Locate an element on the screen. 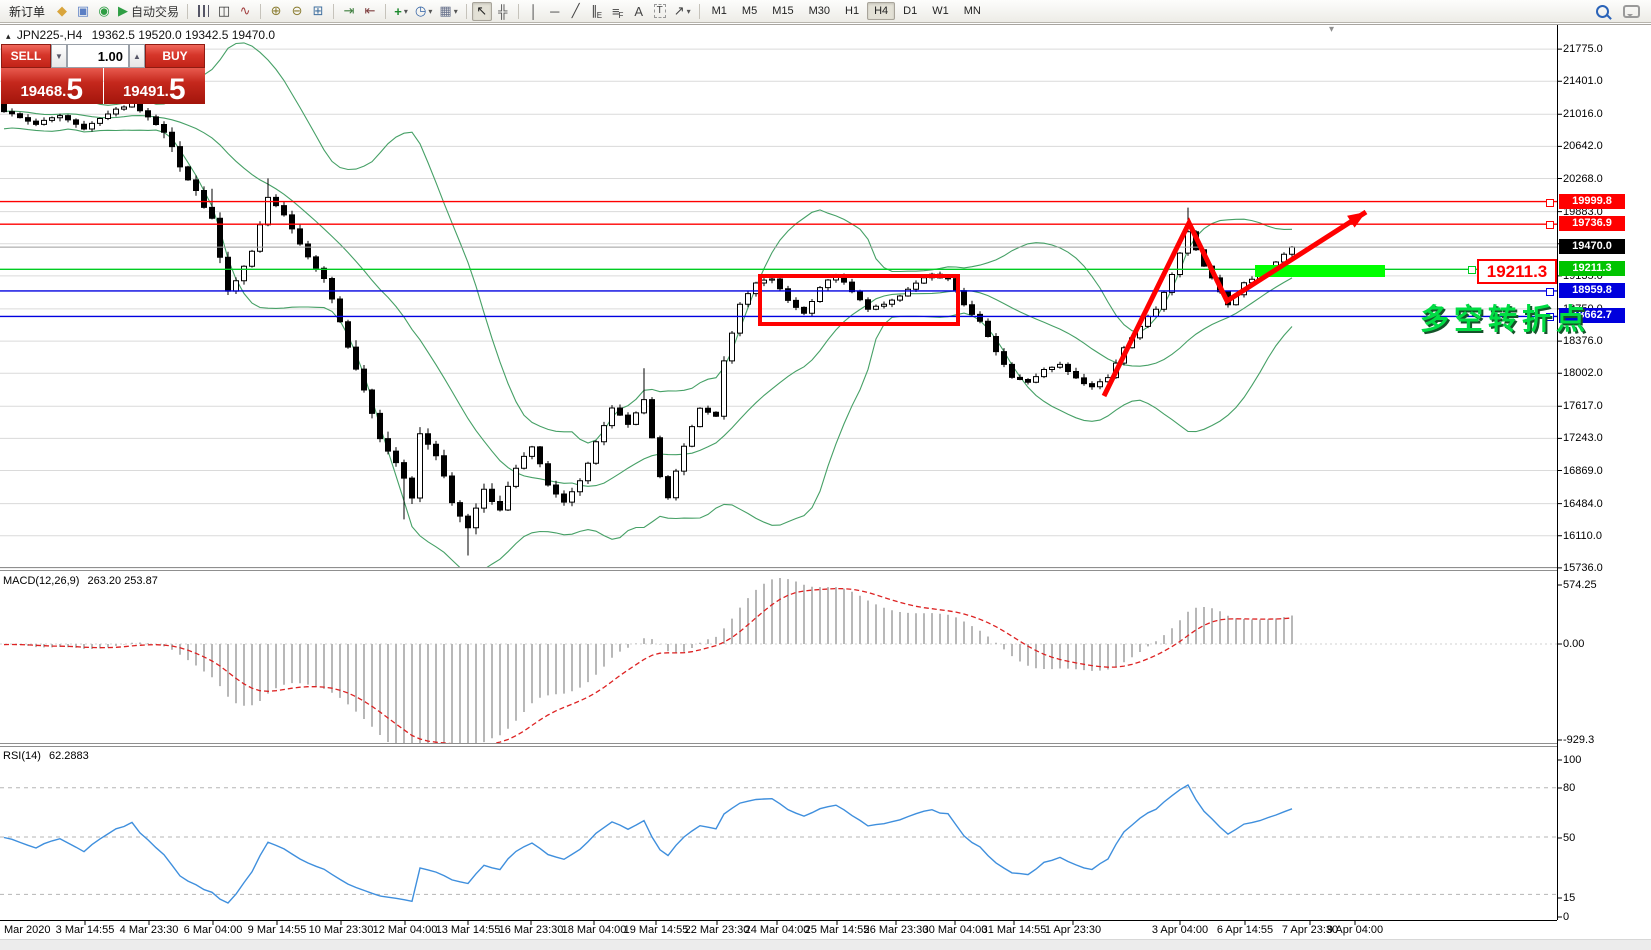 The width and height of the screenshot is (1651, 950). bars-icon is located at coordinates (203, 11).